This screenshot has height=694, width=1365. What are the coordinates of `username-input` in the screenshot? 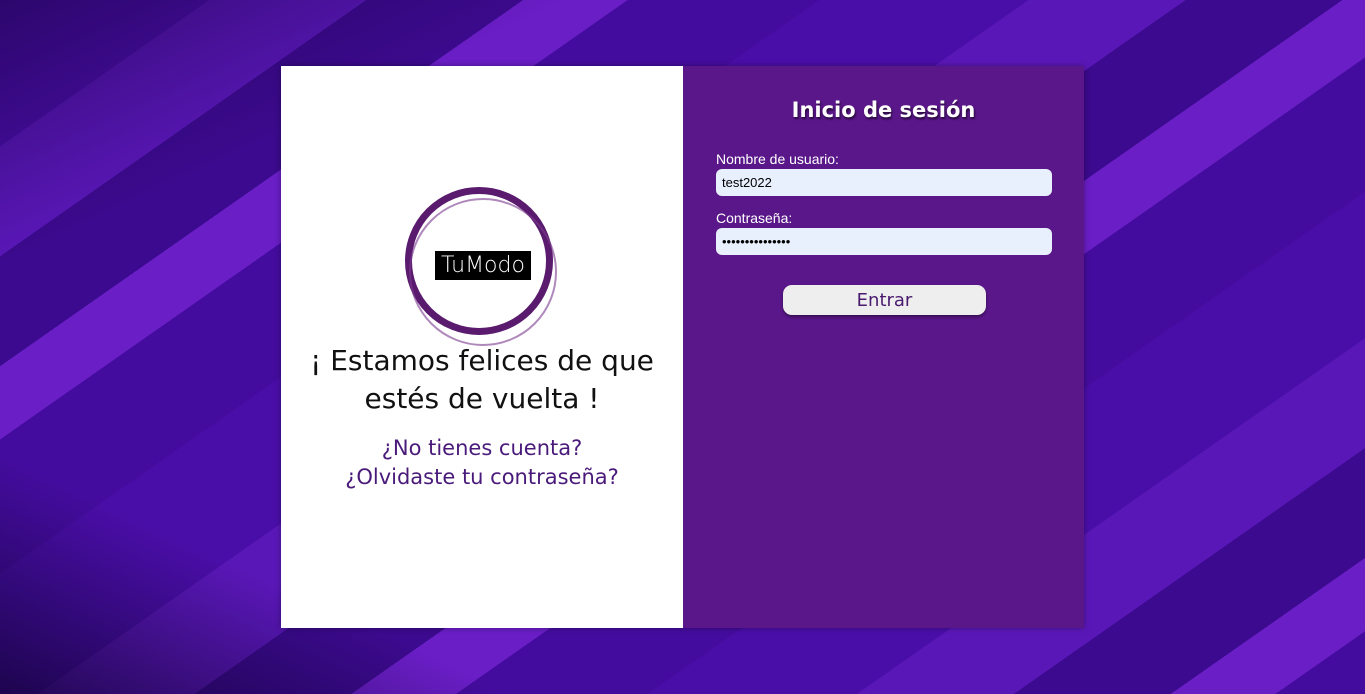 It's located at (884, 182).